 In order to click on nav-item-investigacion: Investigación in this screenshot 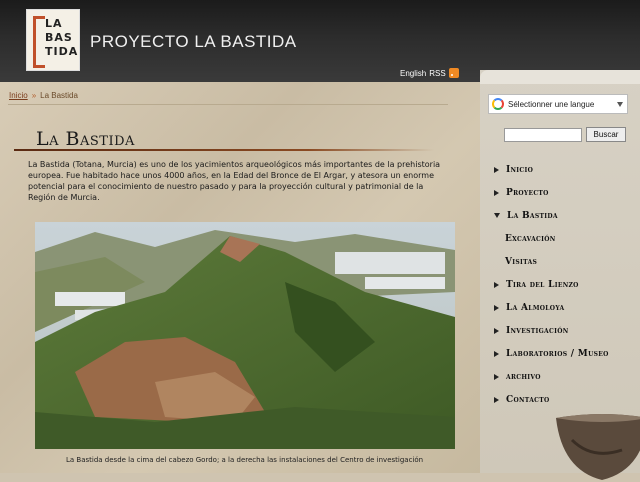, I will do `click(567, 330)`.